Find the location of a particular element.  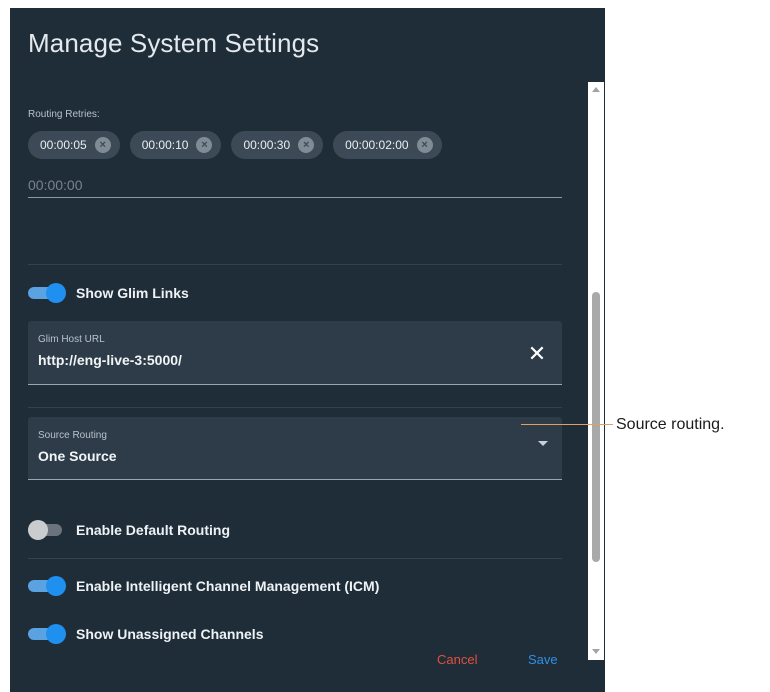

show-glim-links-toggle is located at coordinates (47, 293).